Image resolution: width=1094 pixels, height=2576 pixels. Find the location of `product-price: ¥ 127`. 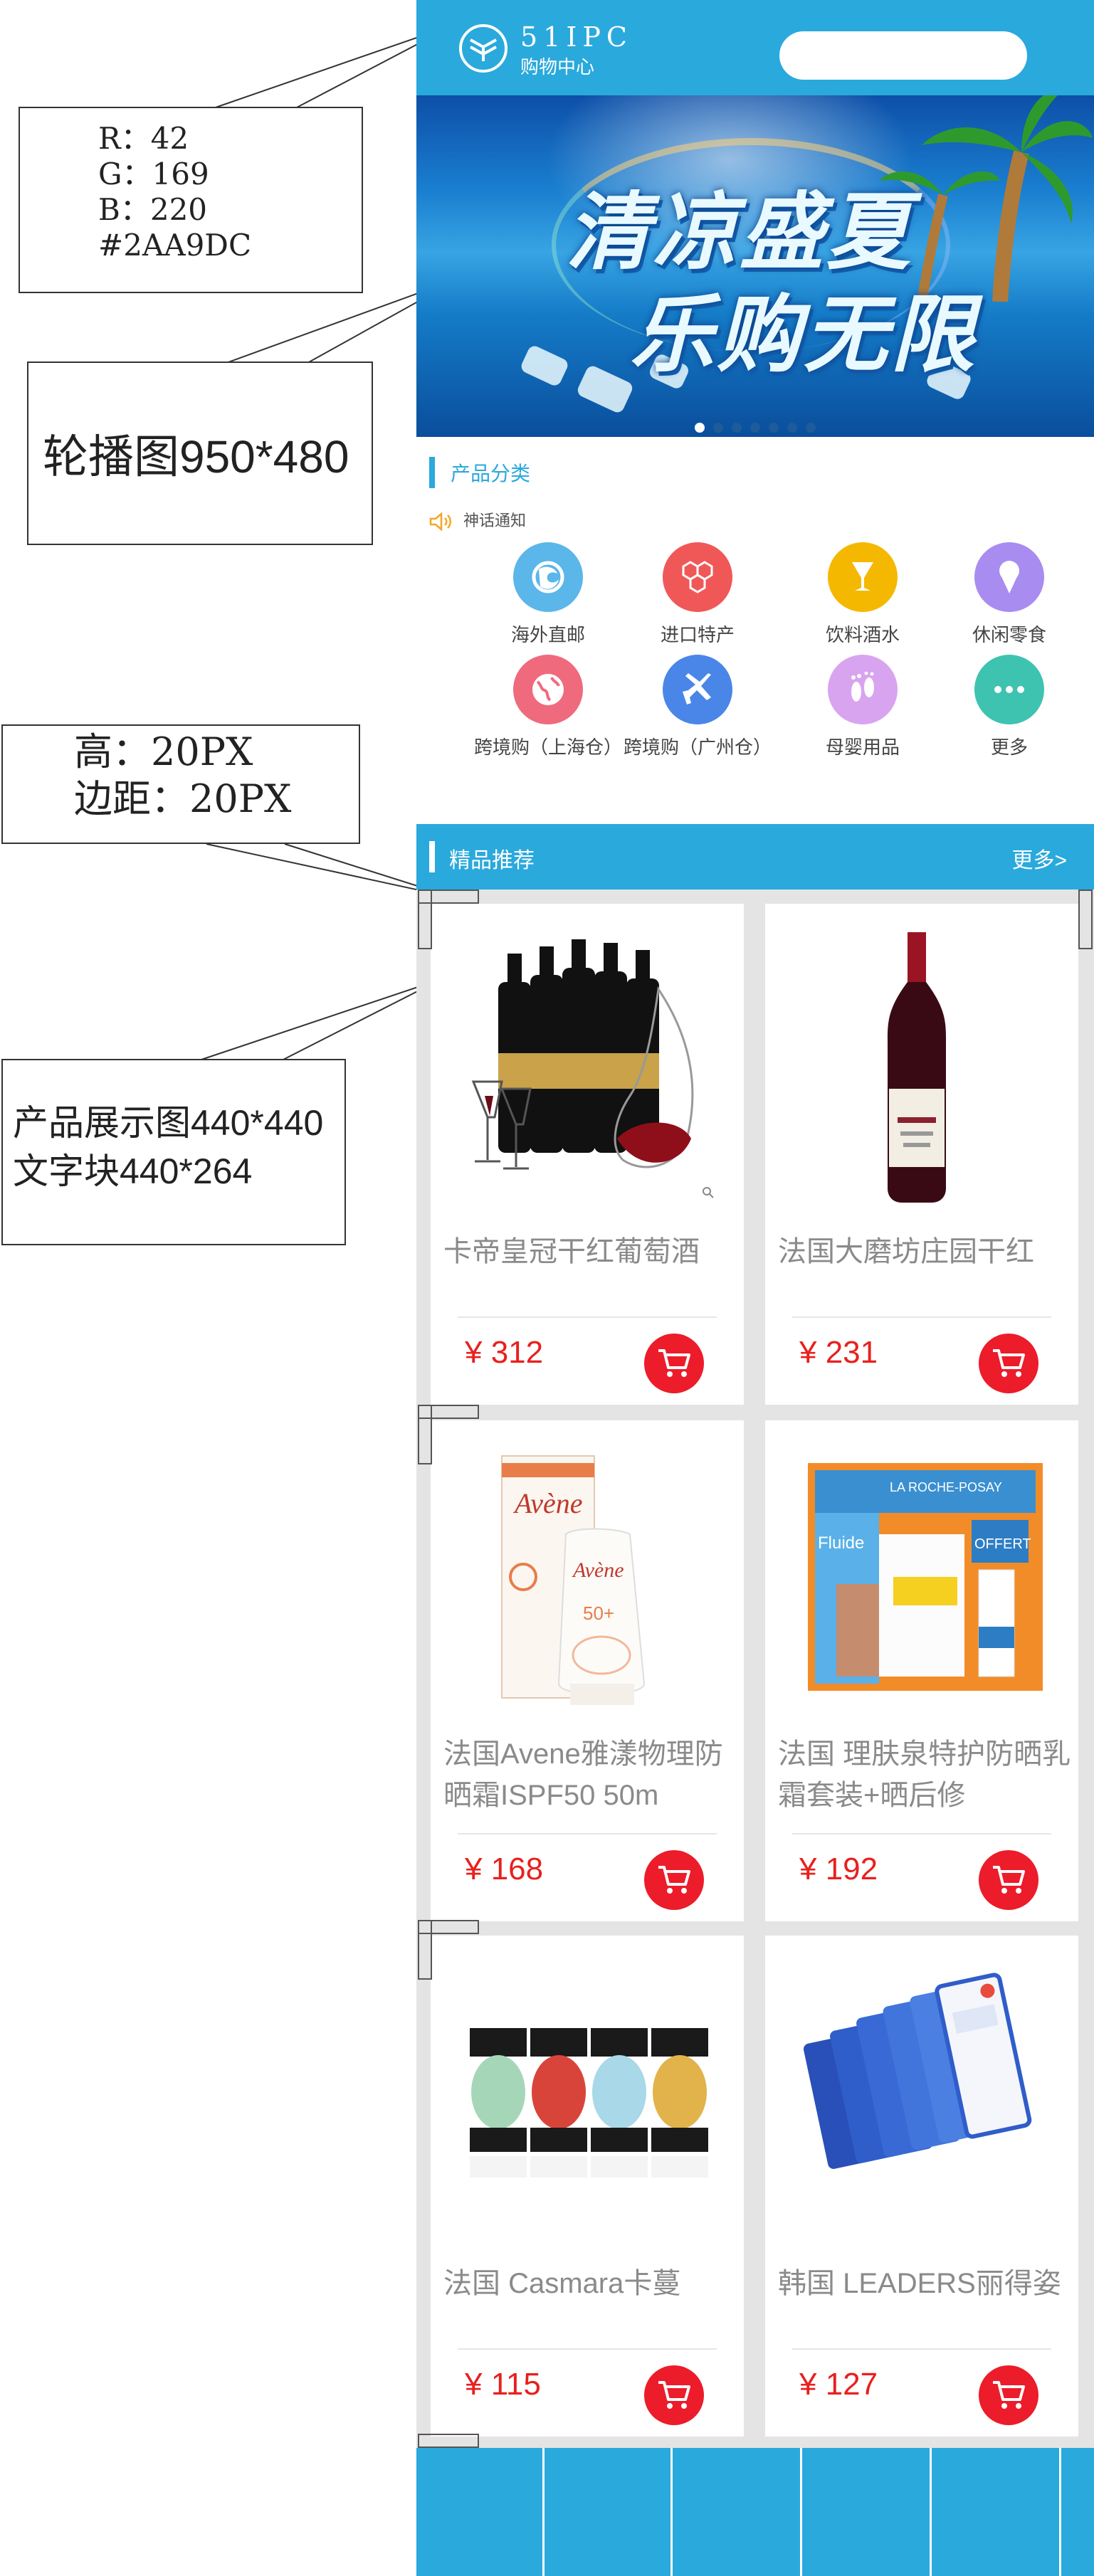

product-price: ¥ 127 is located at coordinates (838, 2384).